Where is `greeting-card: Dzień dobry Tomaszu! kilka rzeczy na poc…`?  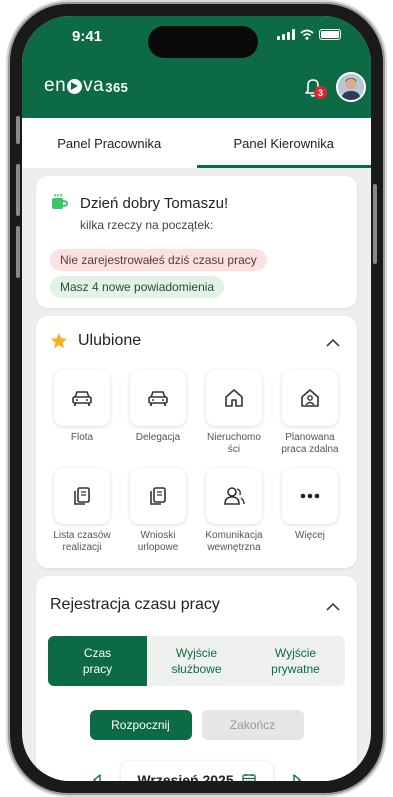 greeting-card: Dzień dobry Tomaszu! kilka rzeczy na poc… is located at coordinates (196, 242).